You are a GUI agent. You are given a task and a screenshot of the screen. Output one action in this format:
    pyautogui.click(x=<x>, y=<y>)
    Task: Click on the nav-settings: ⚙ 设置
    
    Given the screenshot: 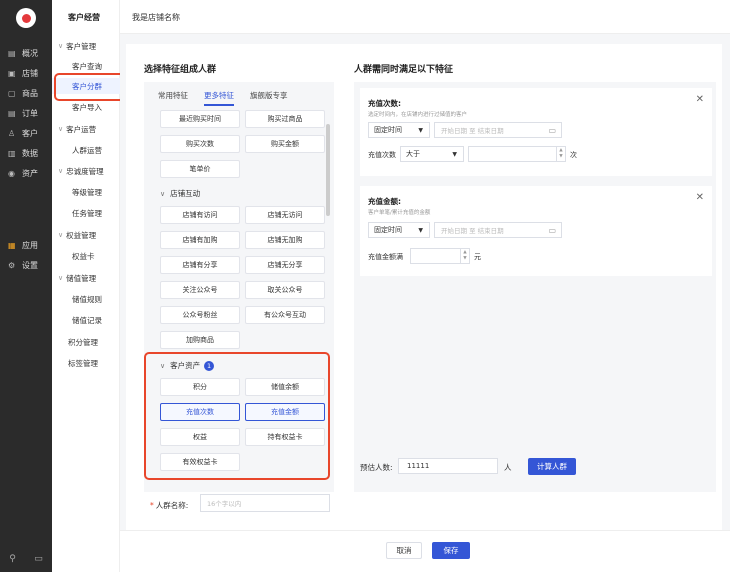 What is the action you would take?
    pyautogui.click(x=26, y=265)
    